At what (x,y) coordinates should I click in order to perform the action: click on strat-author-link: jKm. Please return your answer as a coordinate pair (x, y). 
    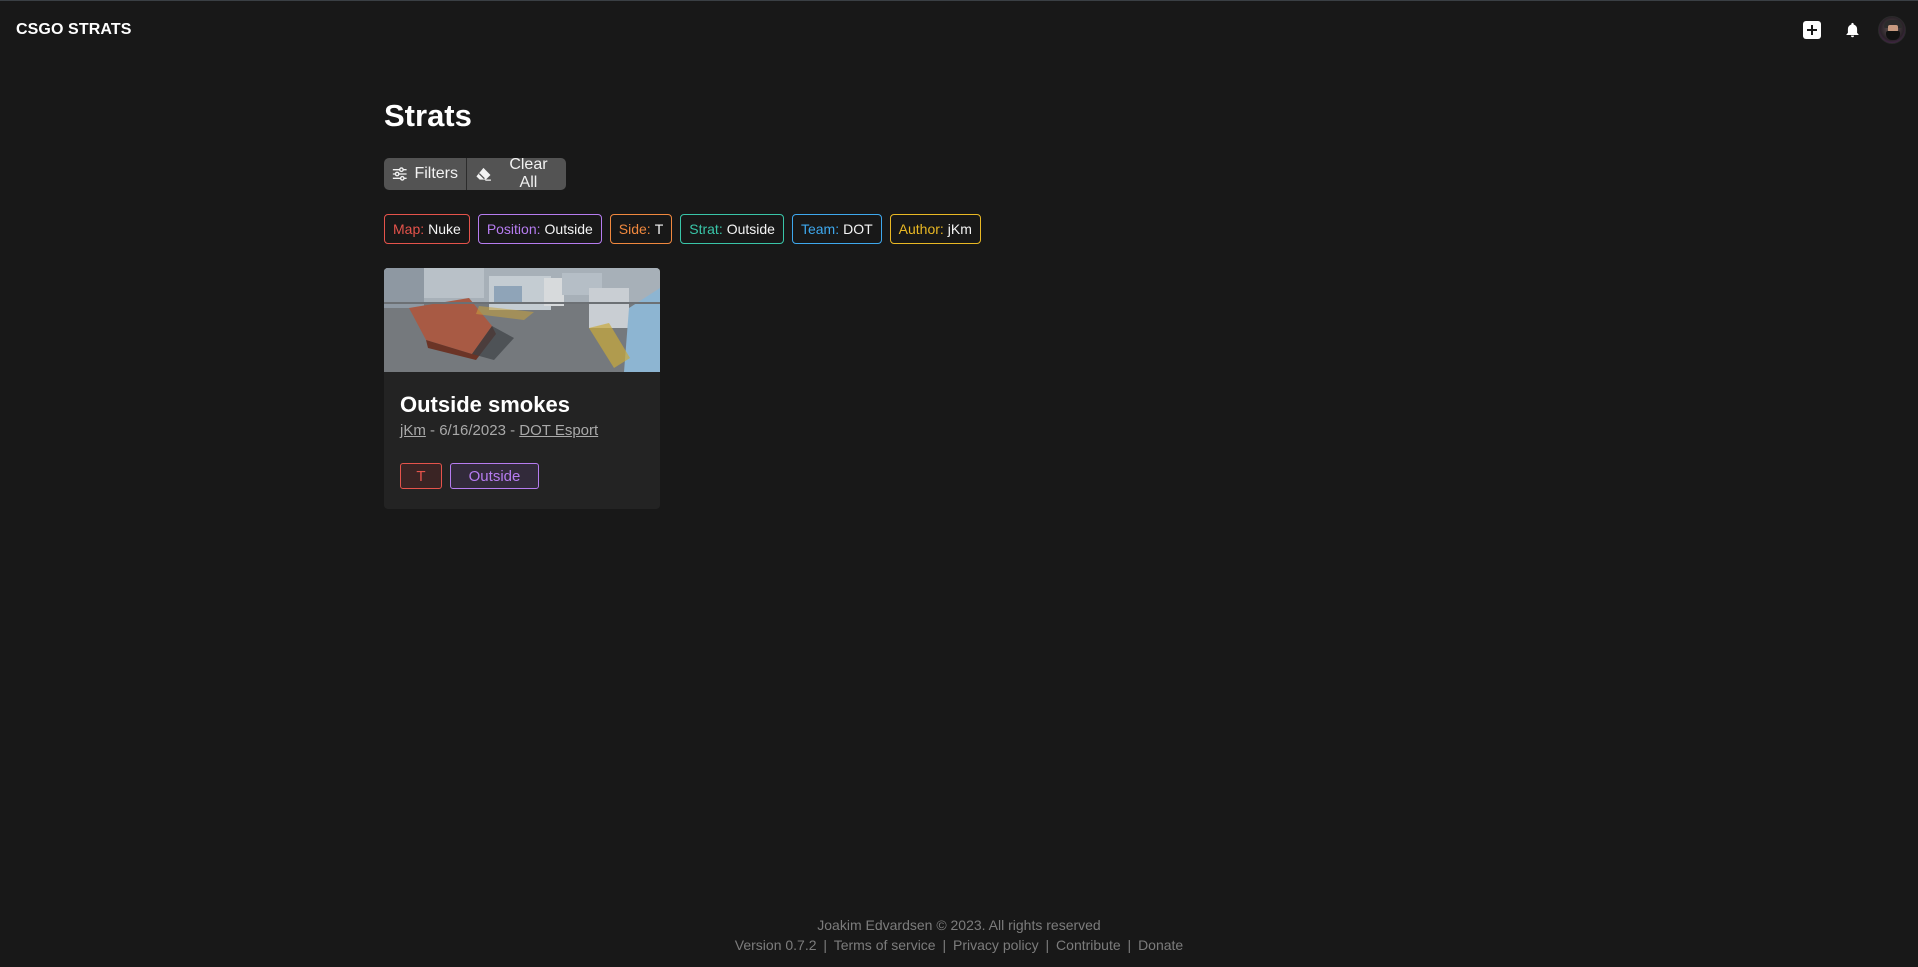
    Looking at the image, I should click on (413, 430).